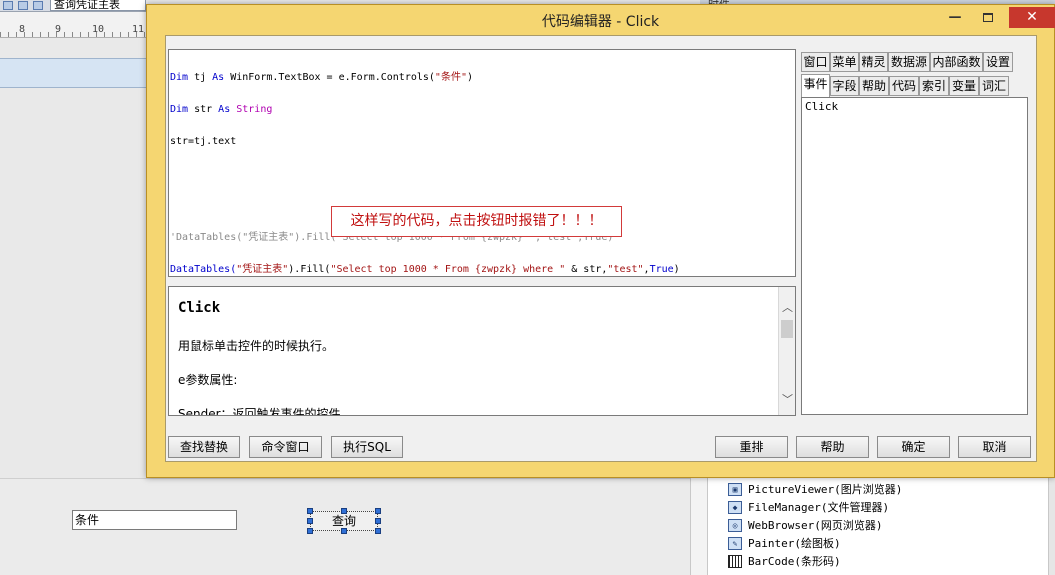 Image resolution: width=1055 pixels, height=575 pixels. Describe the element at coordinates (844, 62) in the screenshot. I see `tab-menu: 菜单` at that location.